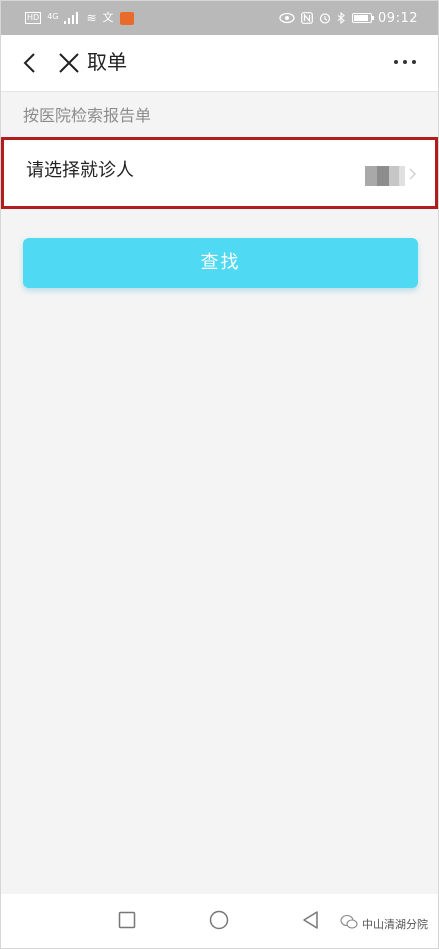 This screenshot has width=439, height=949. I want to click on close-icon, so click(69, 63).